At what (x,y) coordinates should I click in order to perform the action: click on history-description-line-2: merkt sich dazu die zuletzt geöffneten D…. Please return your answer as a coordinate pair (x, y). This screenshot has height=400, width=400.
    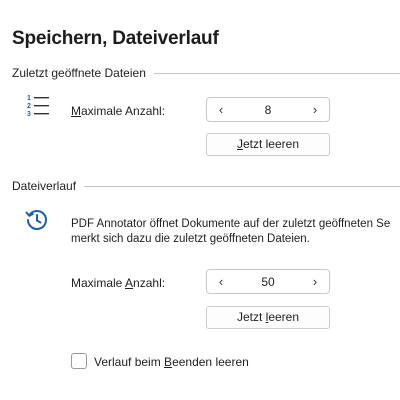
    Looking at the image, I should click on (190, 239).